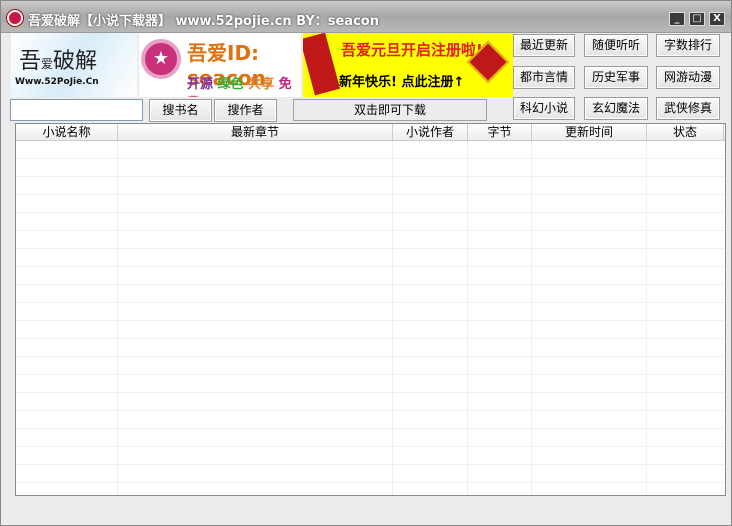 The image size is (732, 526). I want to click on table-header: 小说名称 最新章节 小说作者 字节 更新时间 状态, so click(370, 132).